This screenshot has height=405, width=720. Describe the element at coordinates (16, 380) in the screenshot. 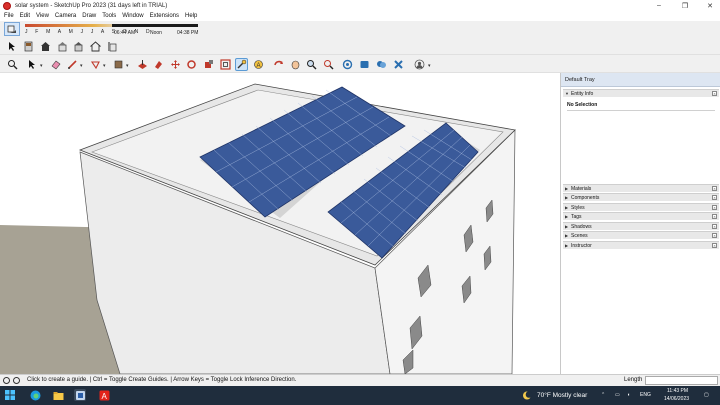

I see `credits-icon` at that location.